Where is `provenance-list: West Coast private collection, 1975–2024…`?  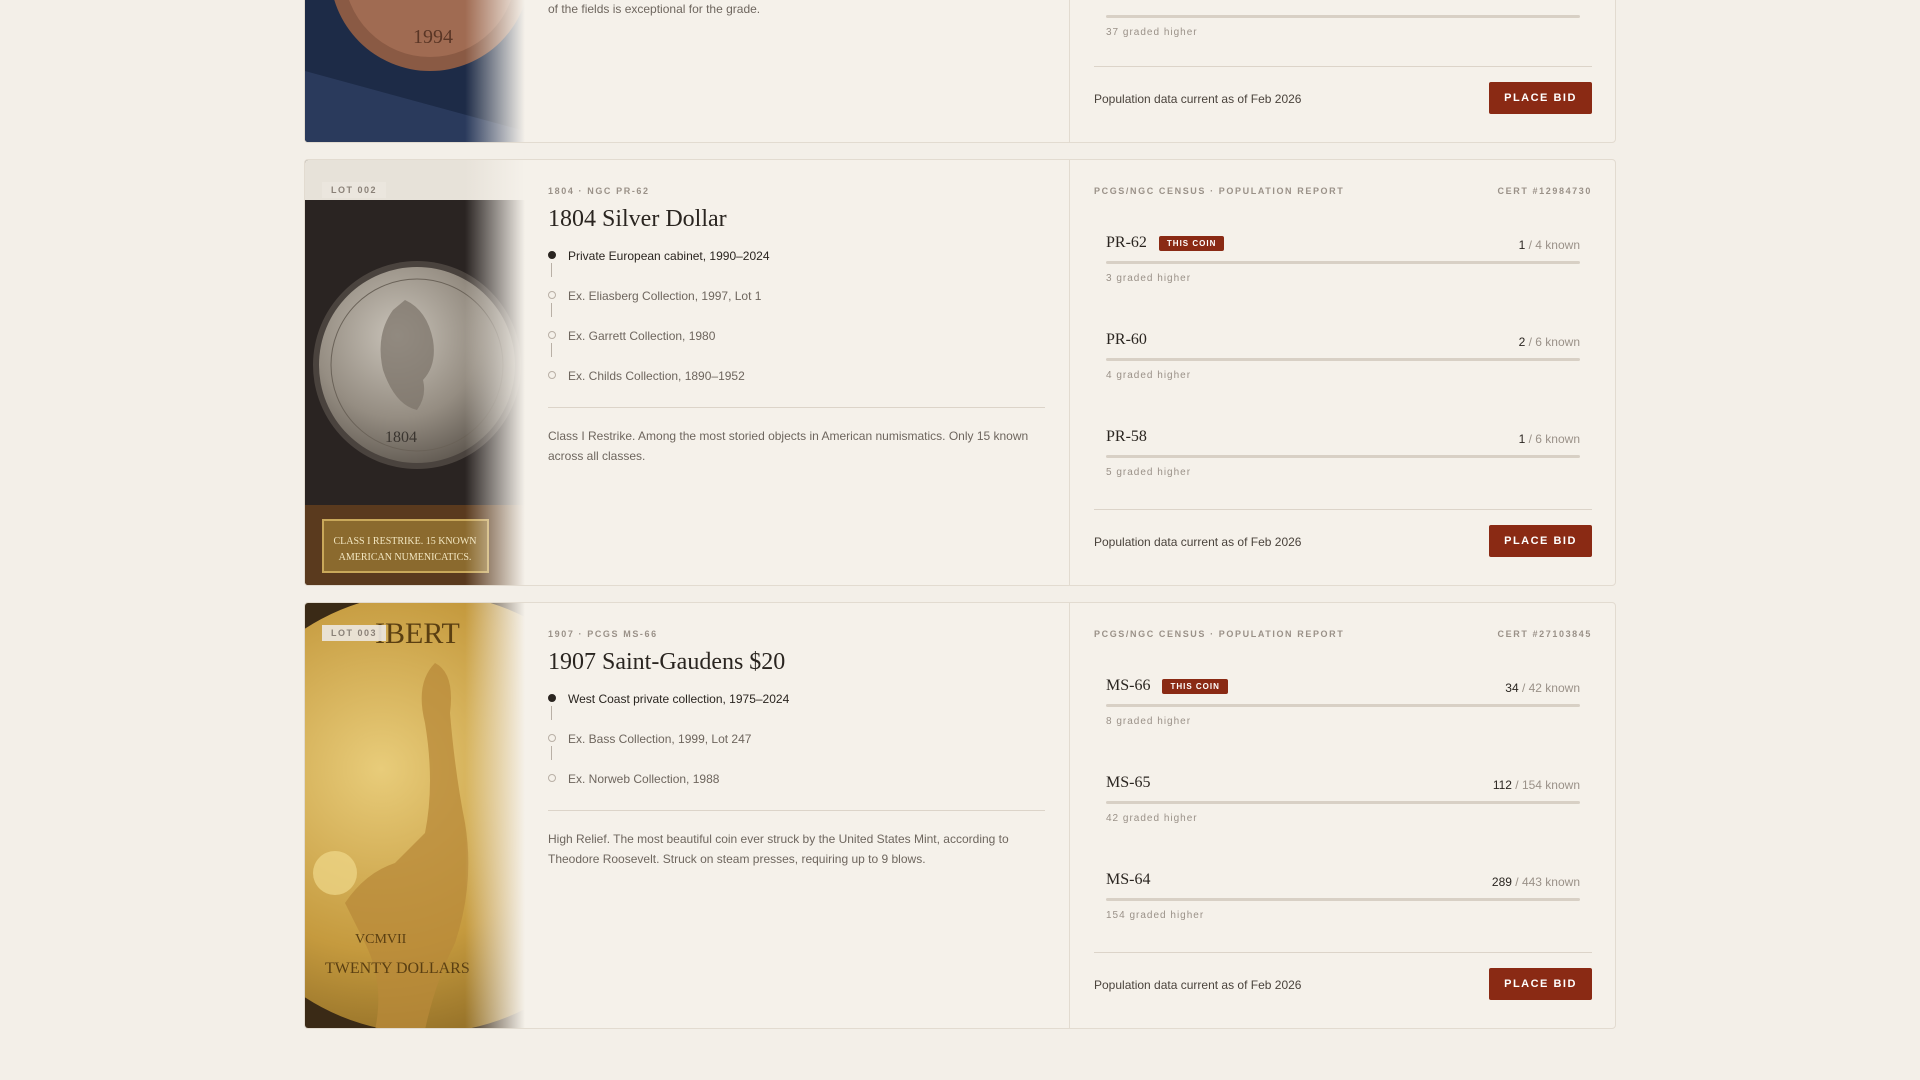
provenance-list: West Coast private collection, 1975–2024… is located at coordinates (796, 752).